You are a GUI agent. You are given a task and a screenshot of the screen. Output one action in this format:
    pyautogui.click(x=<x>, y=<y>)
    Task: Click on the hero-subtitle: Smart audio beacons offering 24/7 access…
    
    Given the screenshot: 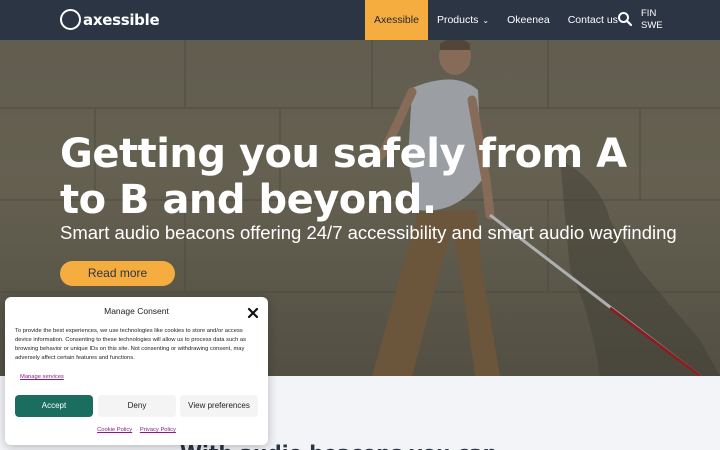 What is the action you would take?
    pyautogui.click(x=368, y=232)
    